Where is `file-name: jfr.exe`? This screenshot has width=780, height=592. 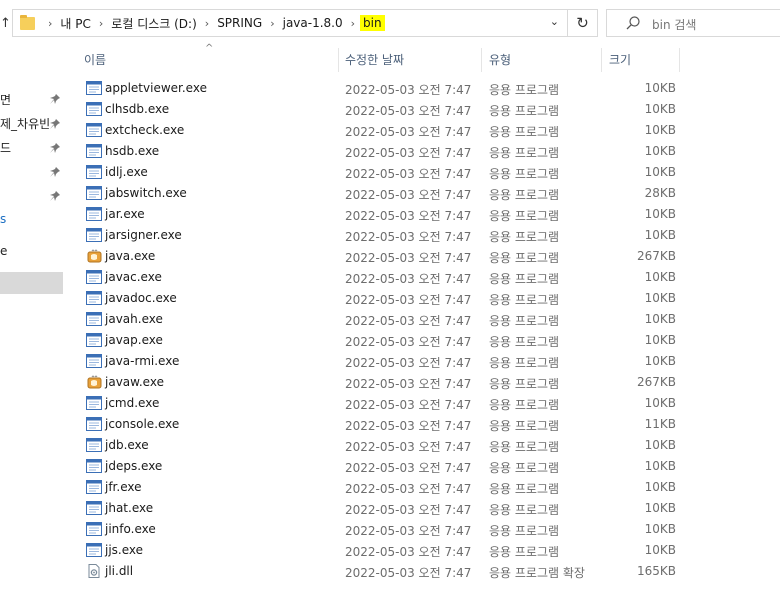
file-name: jfr.exe is located at coordinates (123, 487).